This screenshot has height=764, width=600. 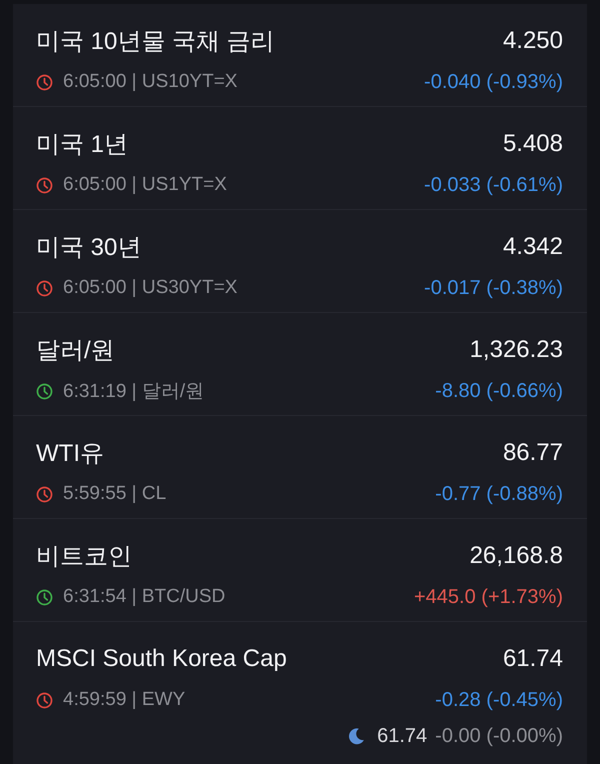 I want to click on quote-price: 4.250, so click(x=532, y=41).